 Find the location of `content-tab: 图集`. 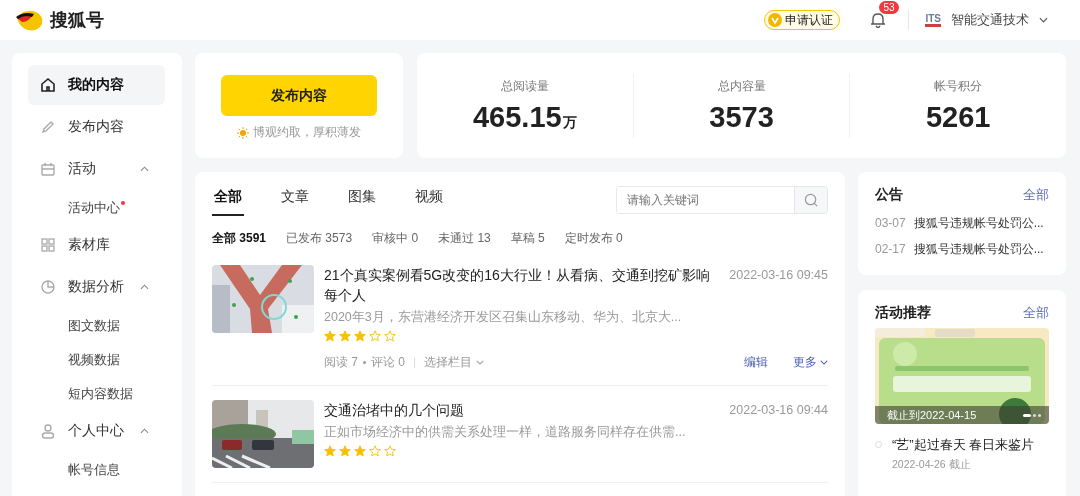

content-tab: 图集 is located at coordinates (362, 200).